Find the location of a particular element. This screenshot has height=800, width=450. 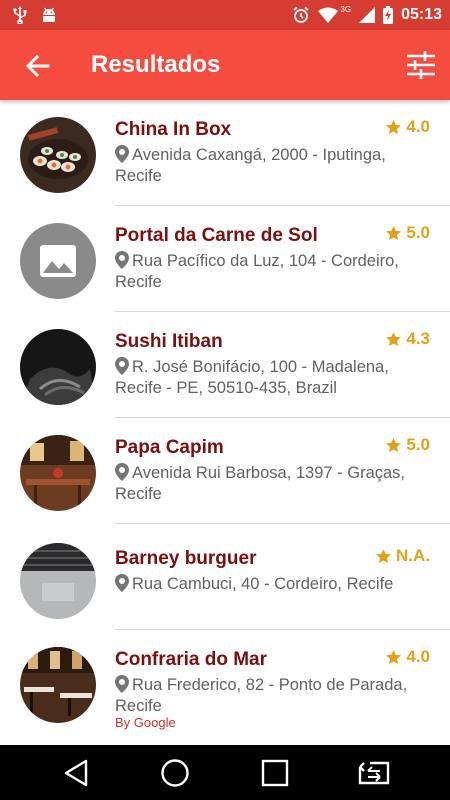

nav-recents-button is located at coordinates (275, 773).